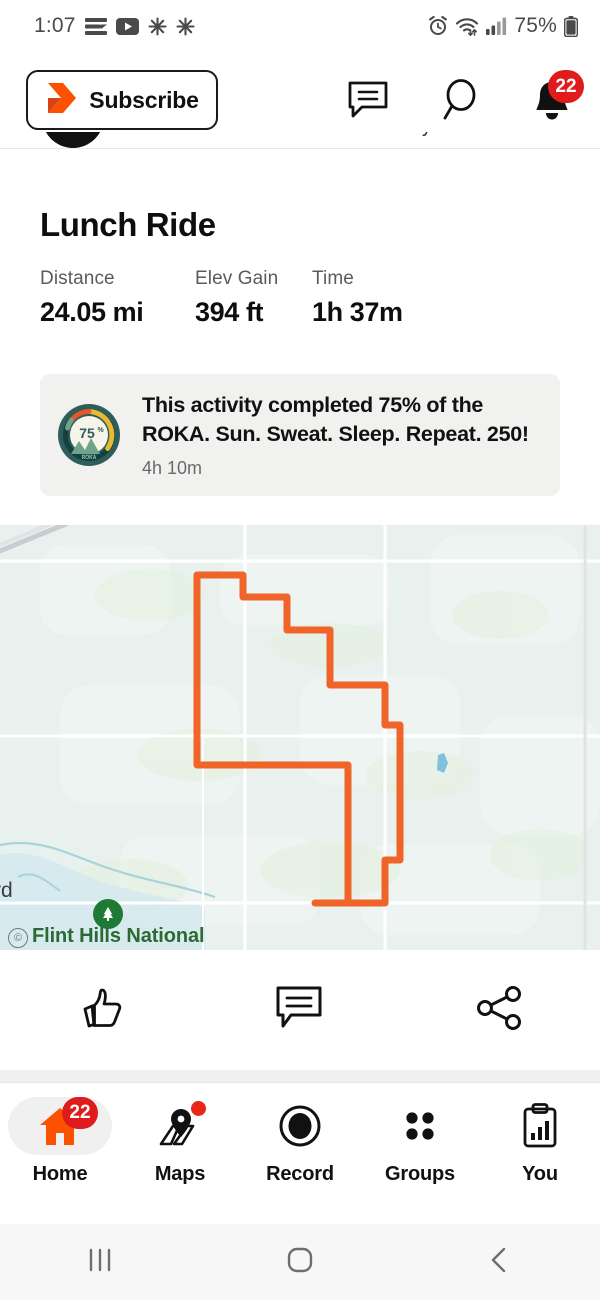 Image resolution: width=600 pixels, height=1300 pixels. Describe the element at coordinates (73, 140) in the screenshot. I see `avatar` at that location.